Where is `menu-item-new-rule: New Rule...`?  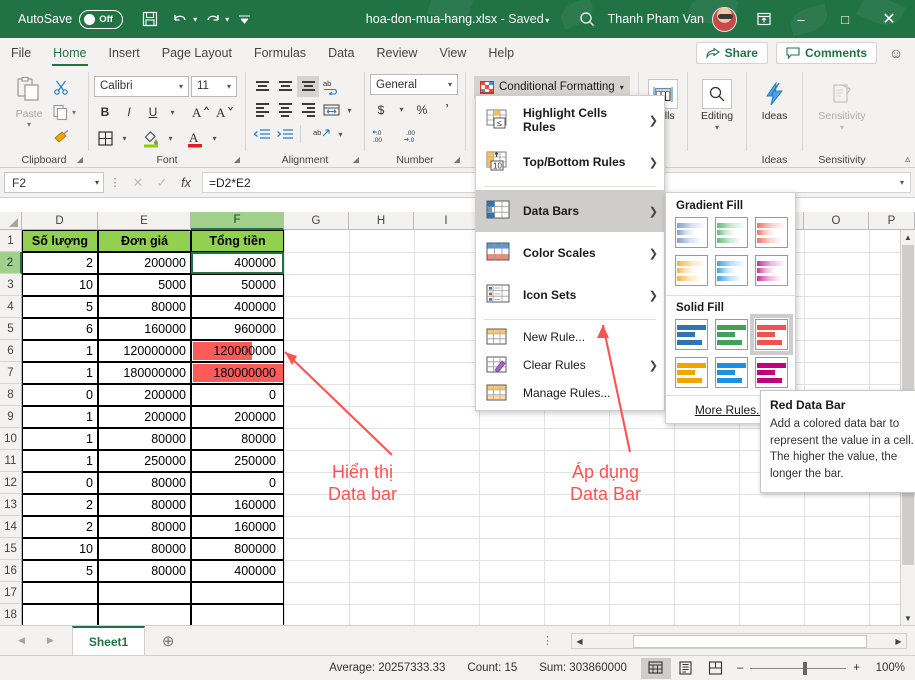
menu-item-new-rule: New Rule... is located at coordinates (570, 337).